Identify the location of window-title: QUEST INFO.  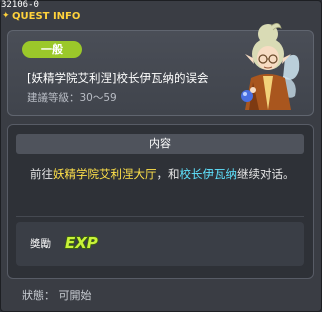
(46, 16).